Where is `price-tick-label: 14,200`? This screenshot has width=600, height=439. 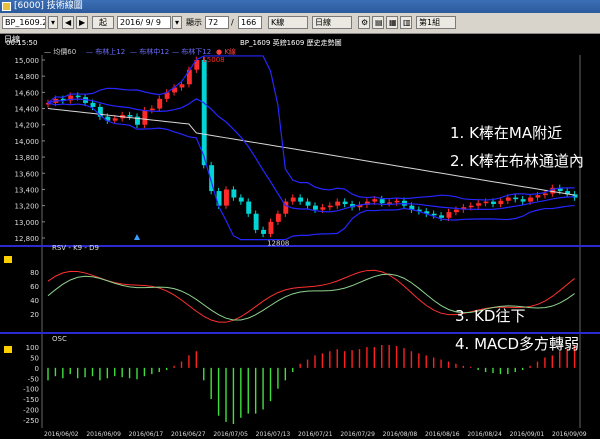 price-tick-label: 14,200 is located at coordinates (27, 126).